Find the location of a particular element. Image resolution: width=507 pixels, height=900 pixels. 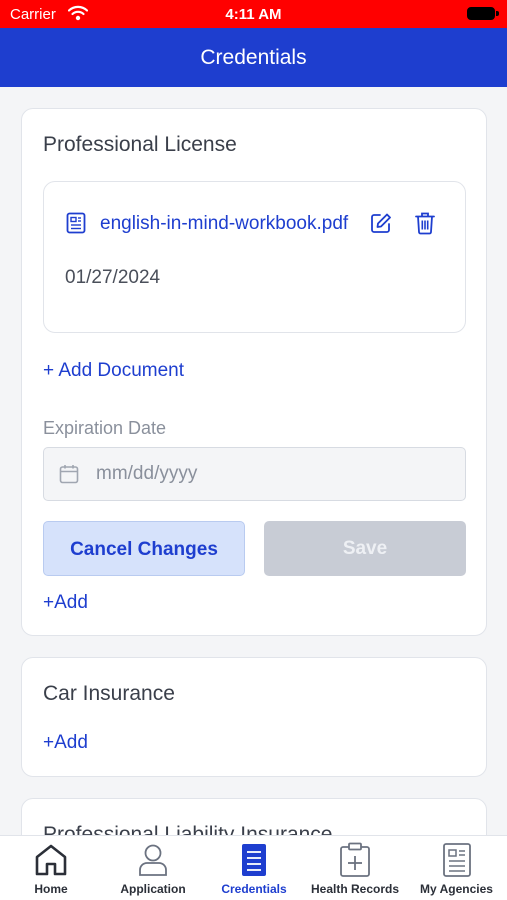

save-button: Save is located at coordinates (365, 548).